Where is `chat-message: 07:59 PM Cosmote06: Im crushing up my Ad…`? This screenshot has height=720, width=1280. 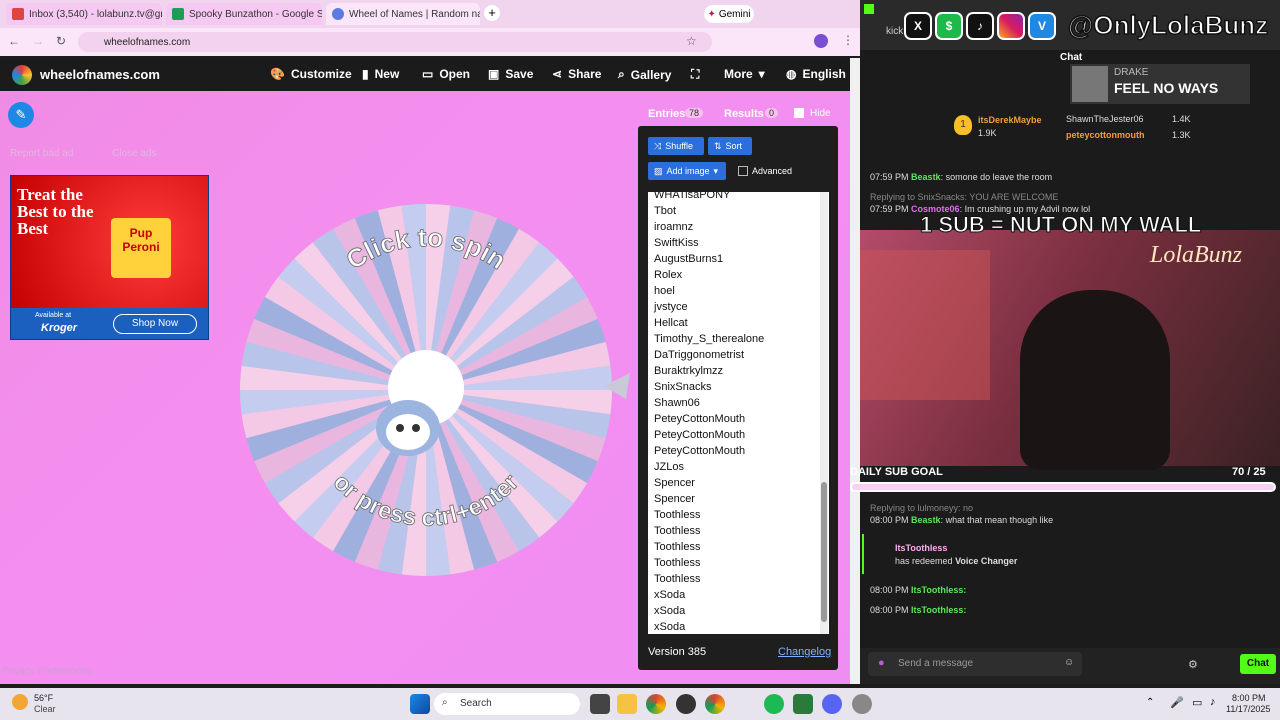 chat-message: 07:59 PM Cosmote06: Im crushing up my Ad… is located at coordinates (980, 209).